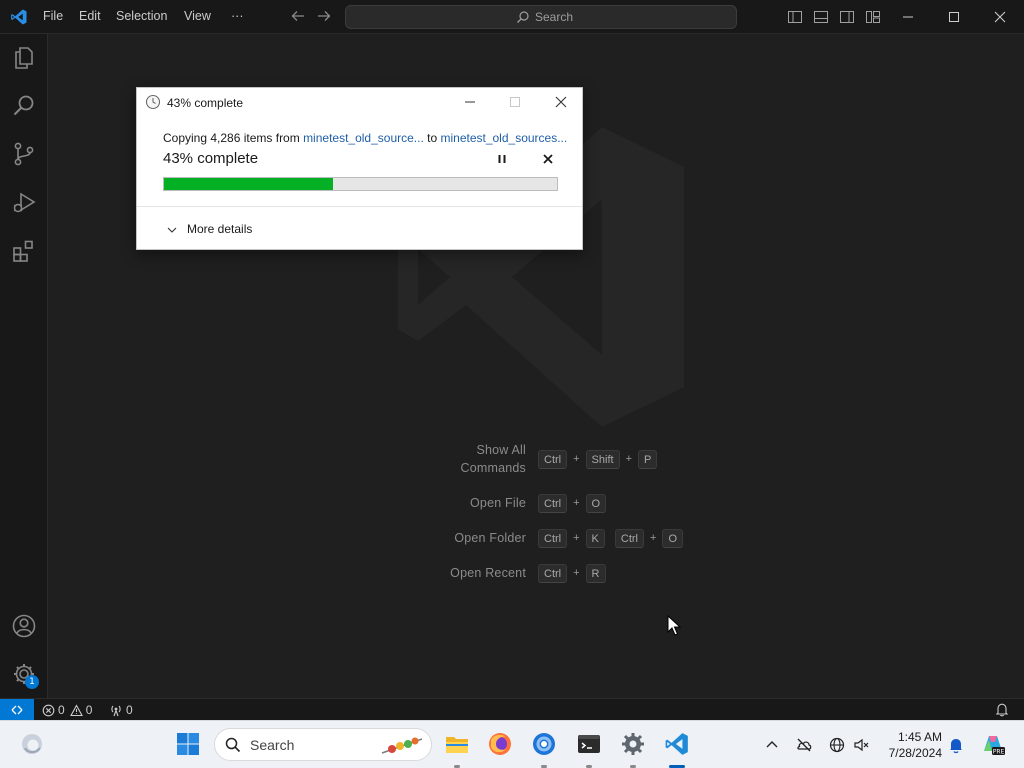  I want to click on toggle-primary-sidebar-icon, so click(795, 17).